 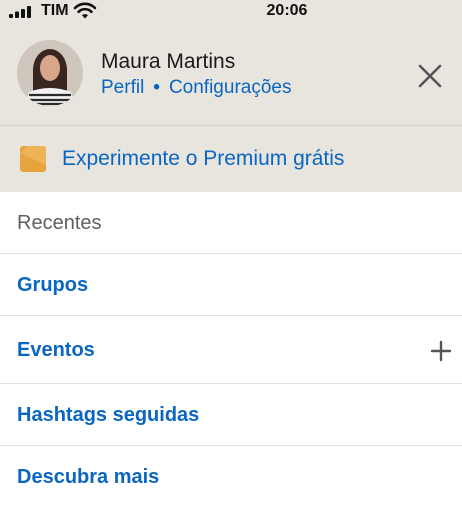 I want to click on avatar, so click(x=50, y=73).